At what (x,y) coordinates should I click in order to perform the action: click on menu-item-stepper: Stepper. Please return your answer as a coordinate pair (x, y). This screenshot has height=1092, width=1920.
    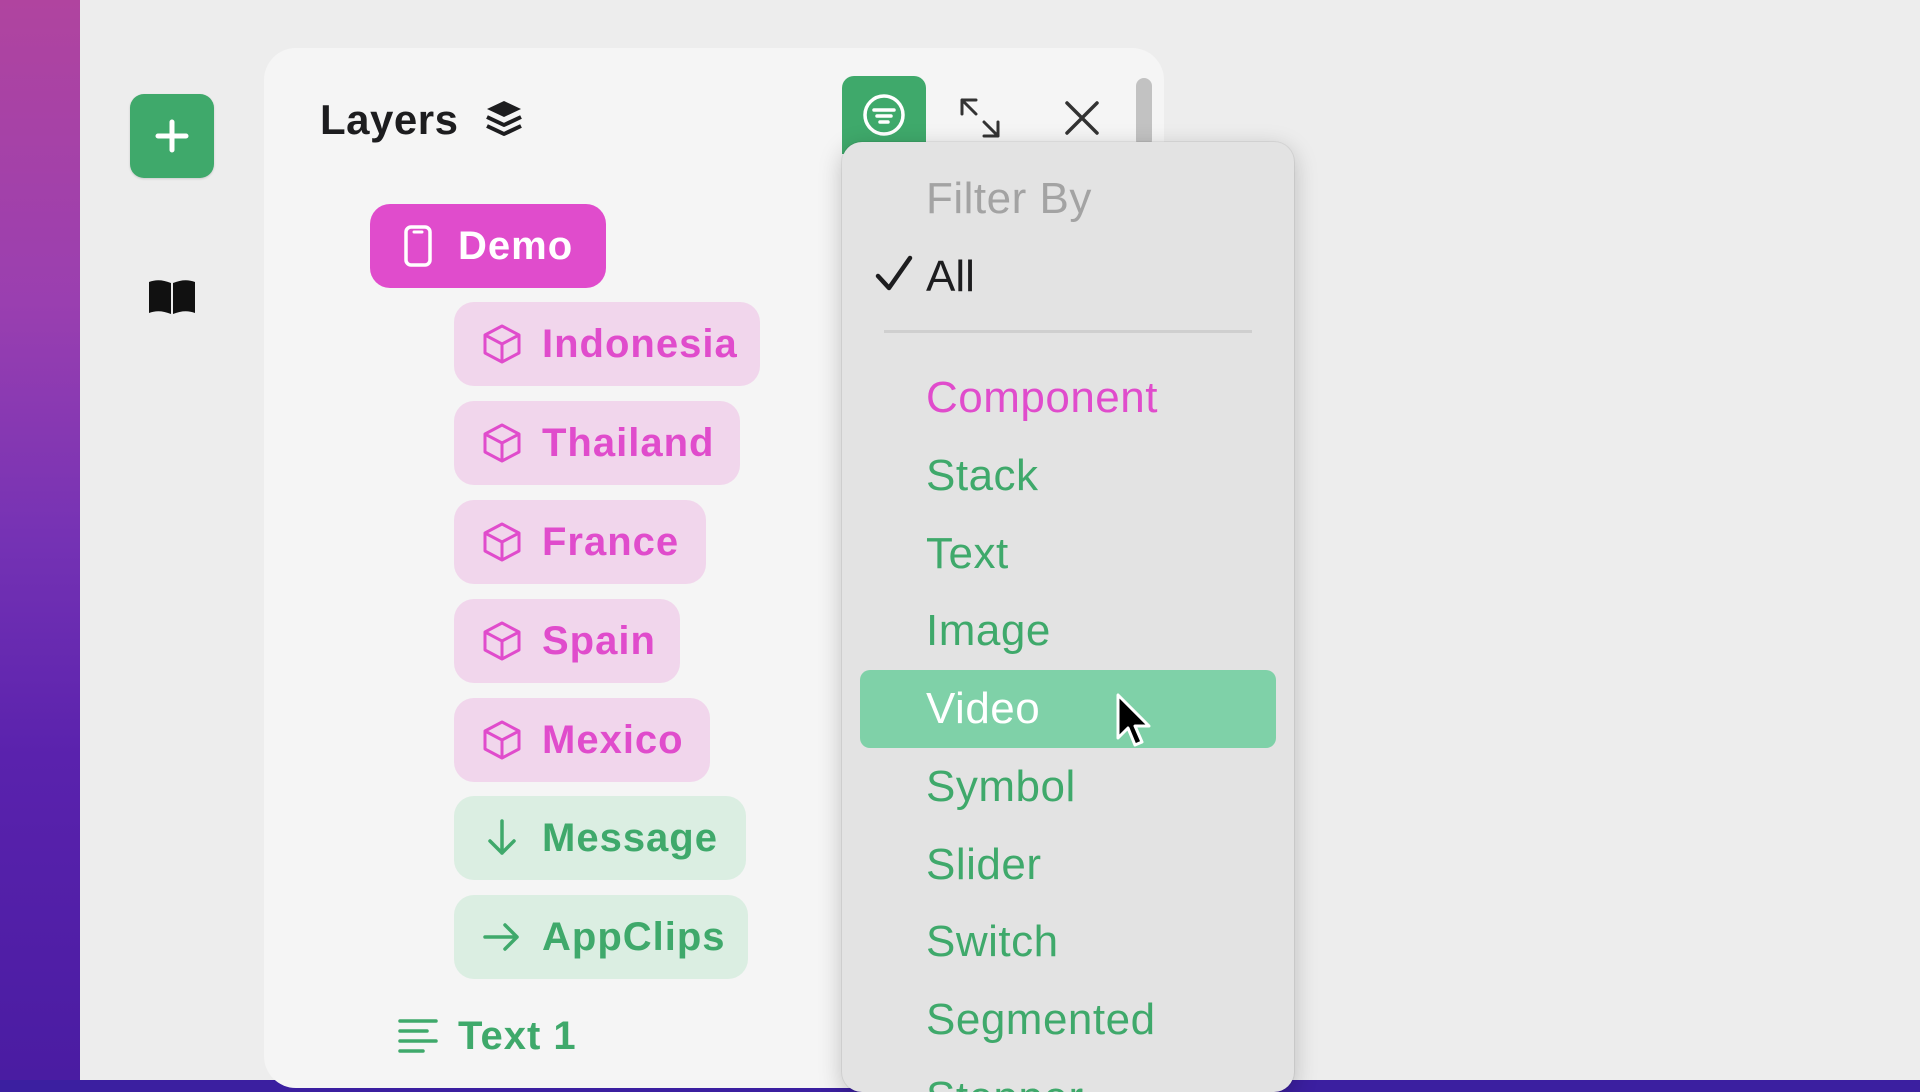
    Looking at the image, I should click on (1068, 1075).